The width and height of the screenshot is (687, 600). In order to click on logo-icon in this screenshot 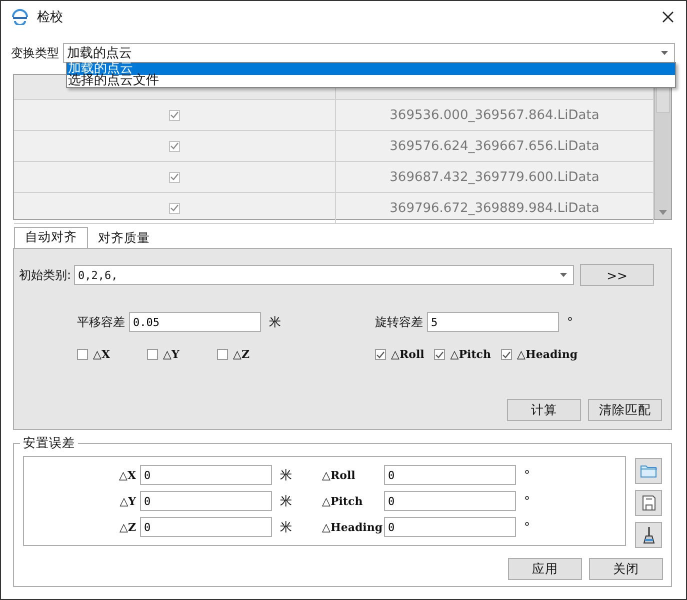, I will do `click(20, 17)`.